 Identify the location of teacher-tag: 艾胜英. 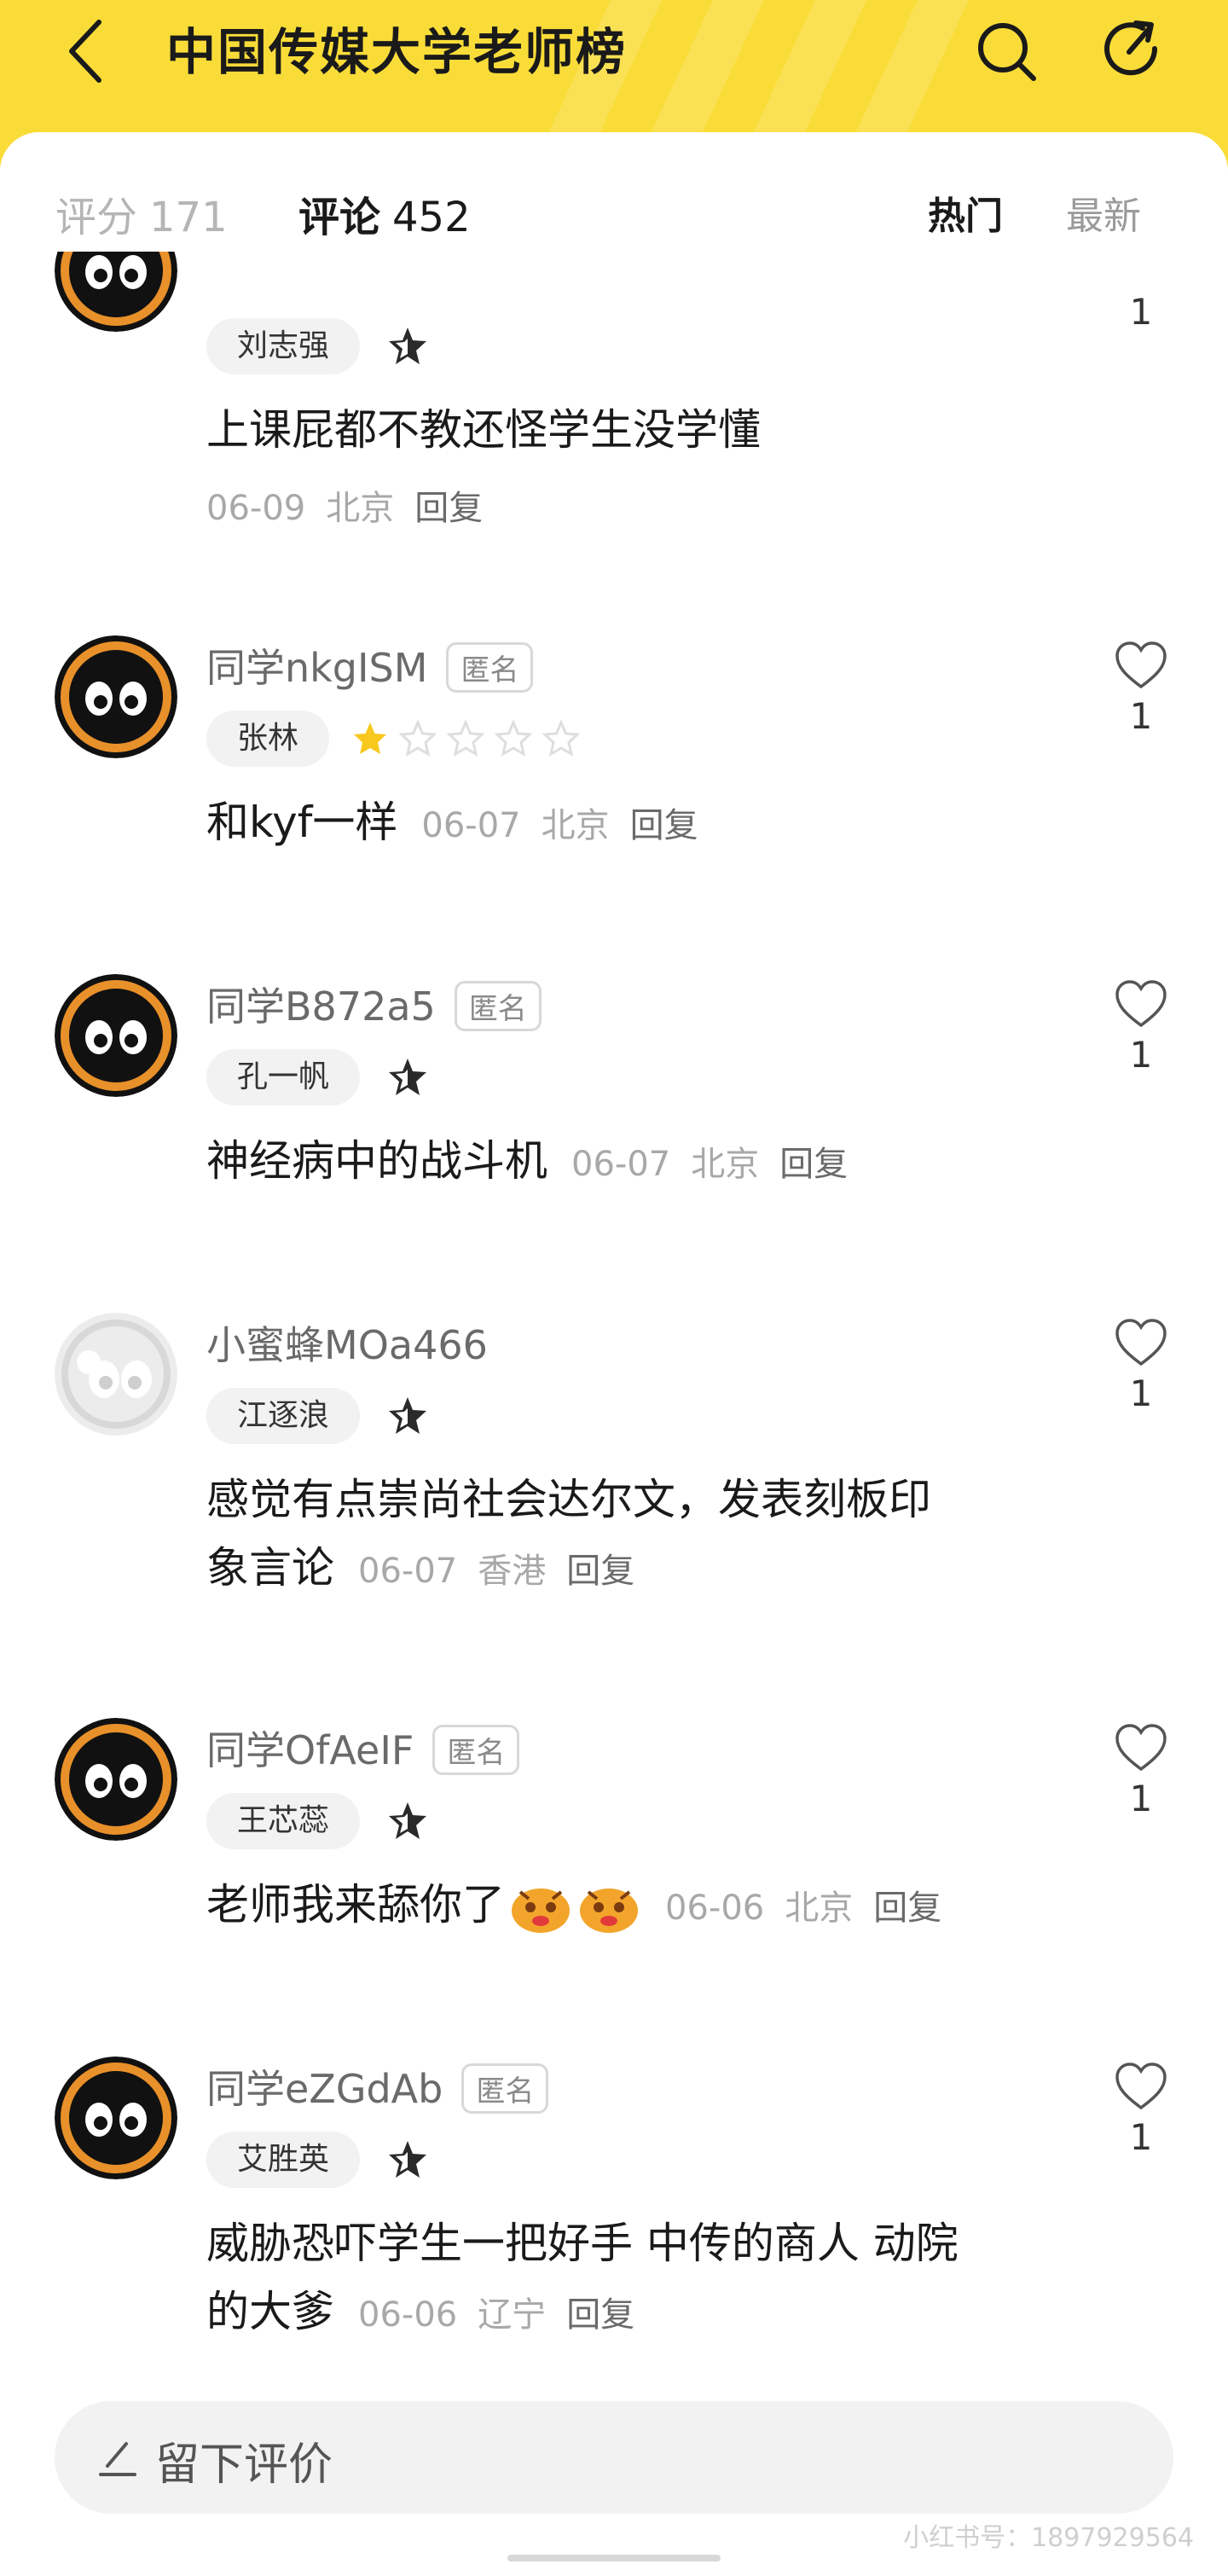
(283, 2160).